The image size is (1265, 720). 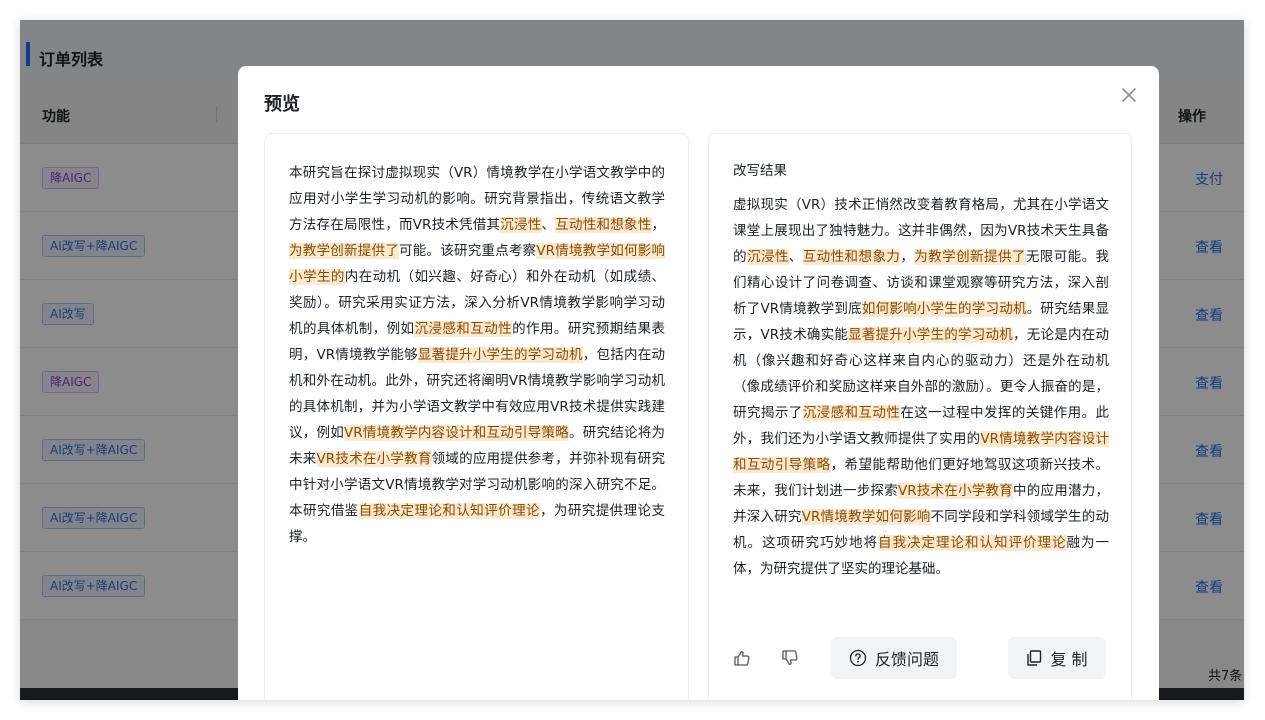 What do you see at coordinates (1069, 659) in the screenshot?
I see `copy-button-label: 复 制` at bounding box center [1069, 659].